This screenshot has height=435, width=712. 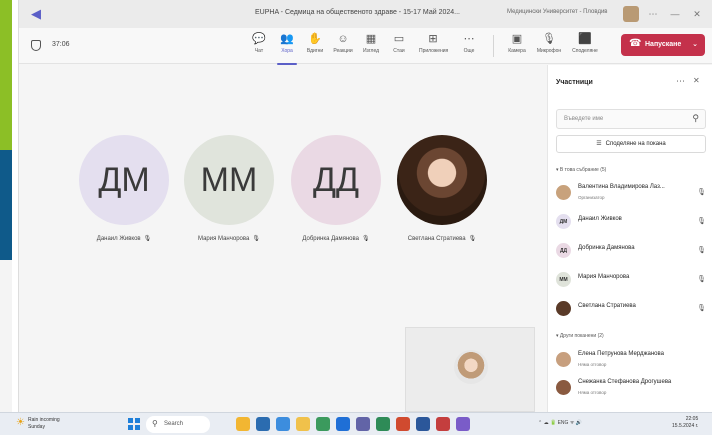 What do you see at coordinates (433, 47) in the screenshot?
I see `apps-button: ⊞ Приложения` at bounding box center [433, 47].